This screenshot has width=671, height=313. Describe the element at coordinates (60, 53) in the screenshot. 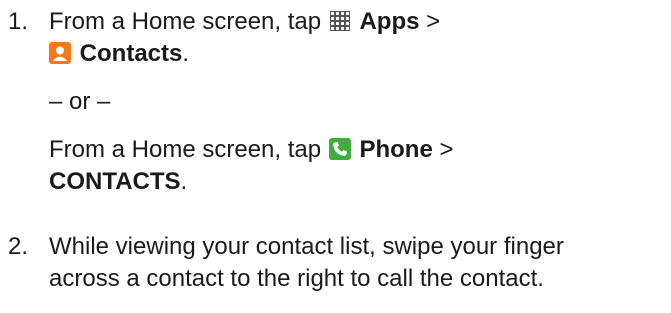

I see `contacts-icon` at that location.